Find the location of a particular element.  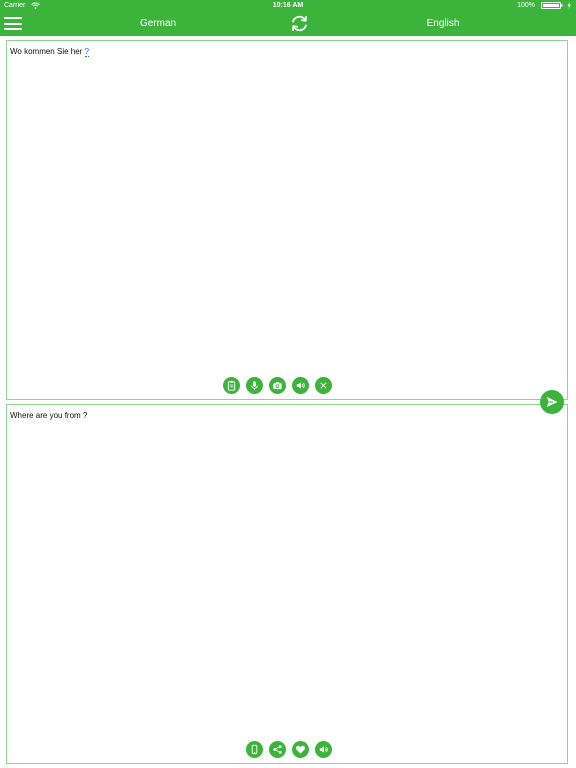

copy-icon is located at coordinates (254, 749).